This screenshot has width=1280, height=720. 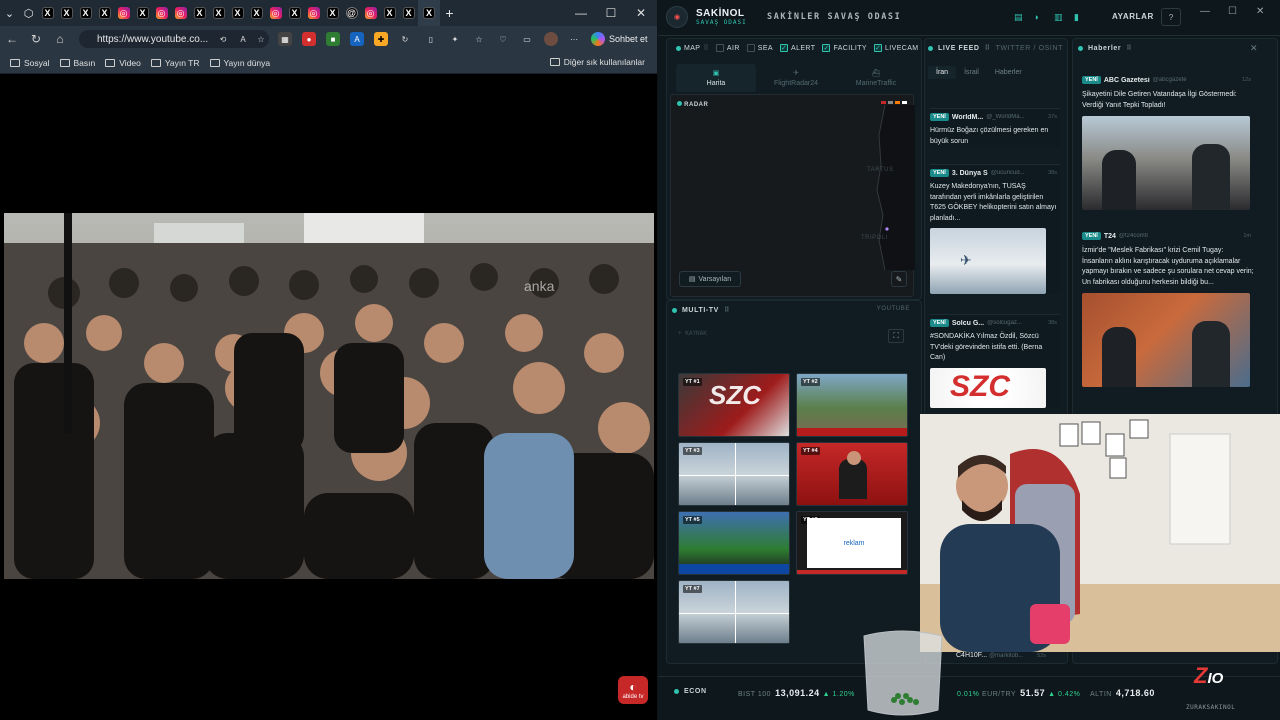 What do you see at coordinates (503, 39) in the screenshot?
I see `collections-icon: ♡` at bounding box center [503, 39].